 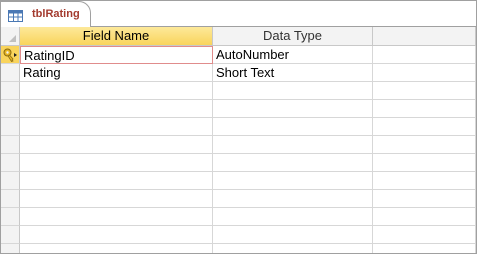 I want to click on data-type-cell: Short Text, so click(x=293, y=73).